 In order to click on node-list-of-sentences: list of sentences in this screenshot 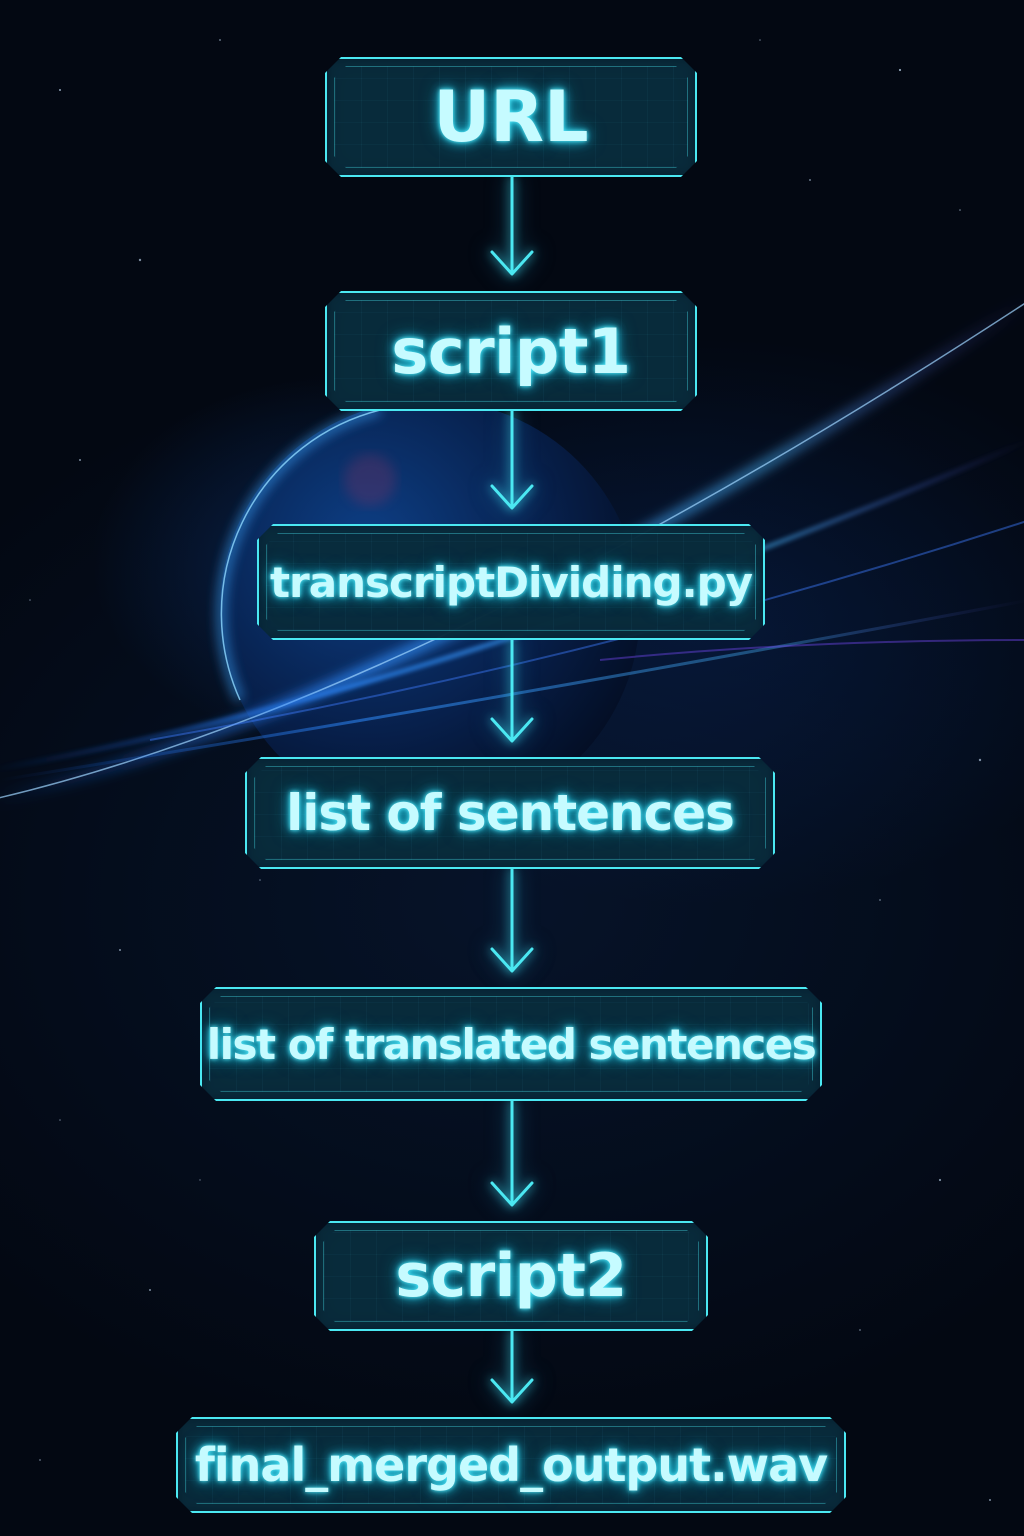, I will do `click(510, 813)`.